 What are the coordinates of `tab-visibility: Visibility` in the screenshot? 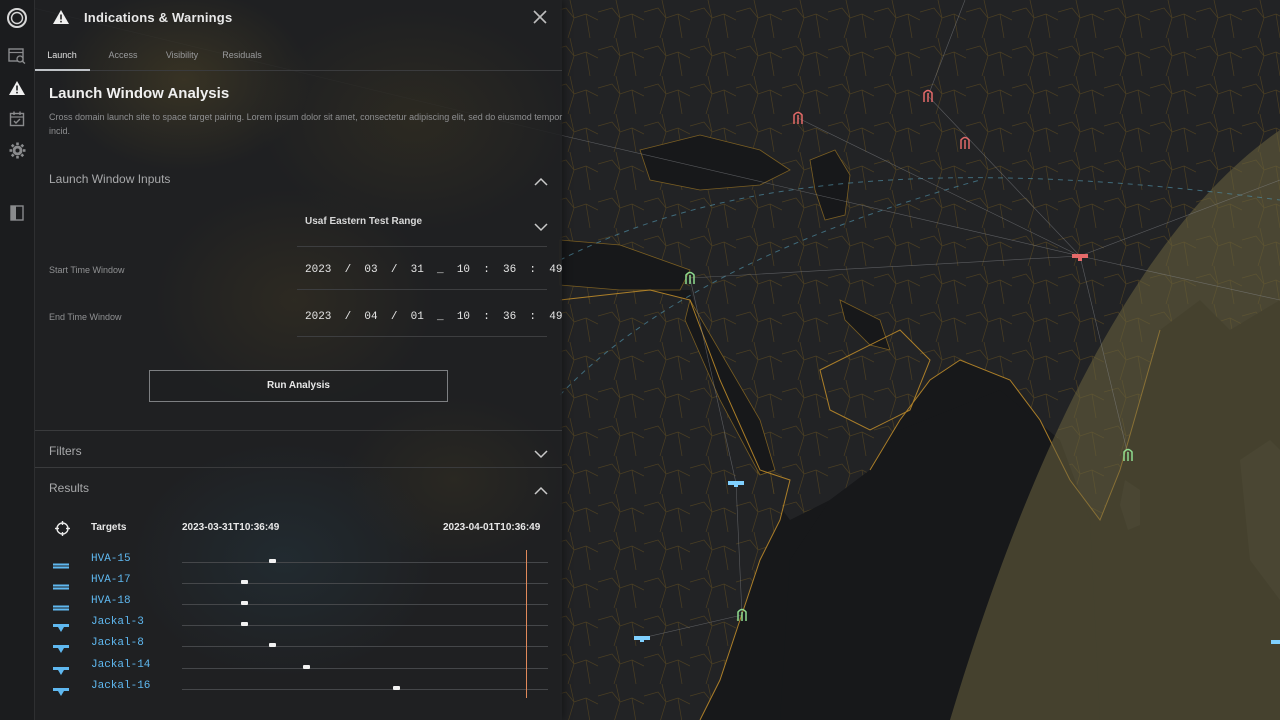 It's located at (182, 56).